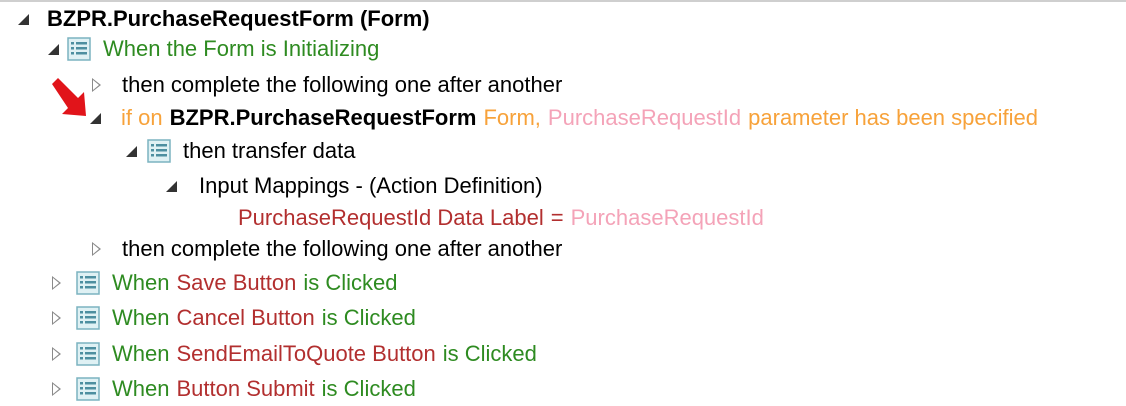  What do you see at coordinates (238, 18) in the screenshot?
I see `root-label: BZPR.PurchaseRequestForm (Form)` at bounding box center [238, 18].